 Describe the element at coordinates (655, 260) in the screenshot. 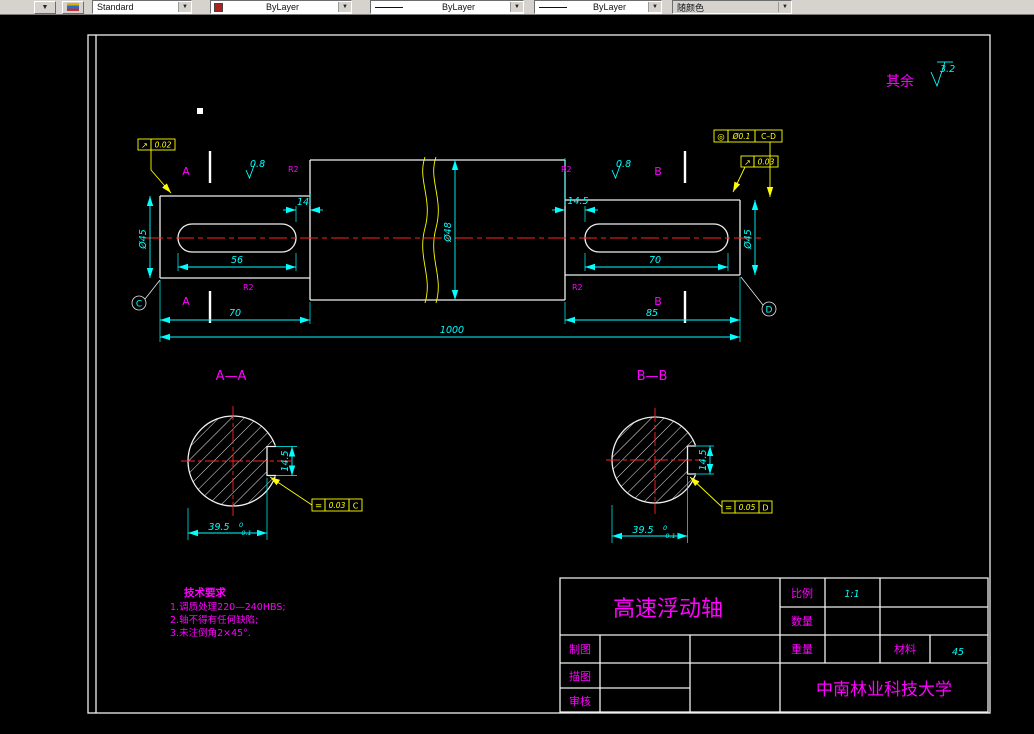

I see `dim-70-right: 70` at that location.